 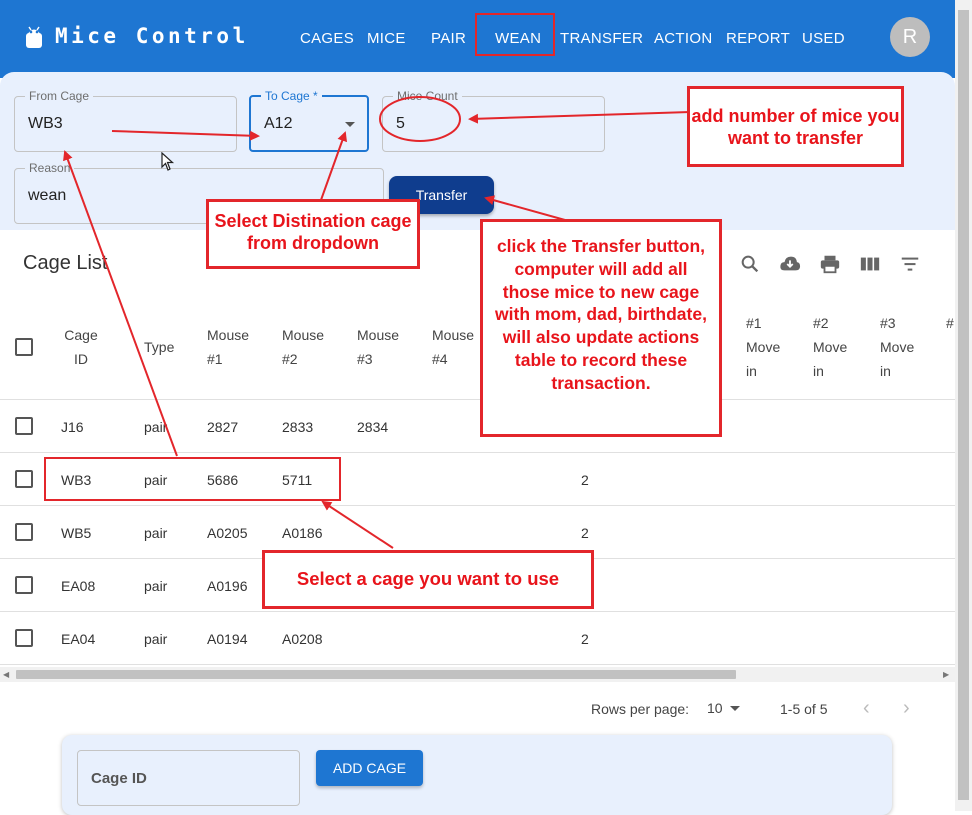 I want to click on cell-cage-id: EA04, so click(x=78, y=639).